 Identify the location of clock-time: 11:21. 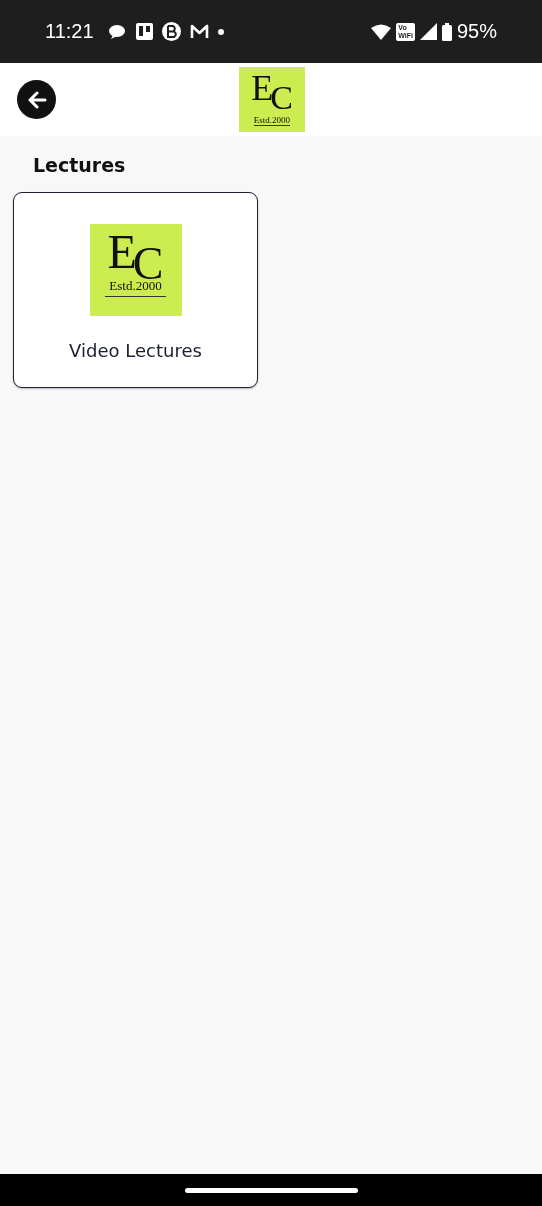
(69, 31).